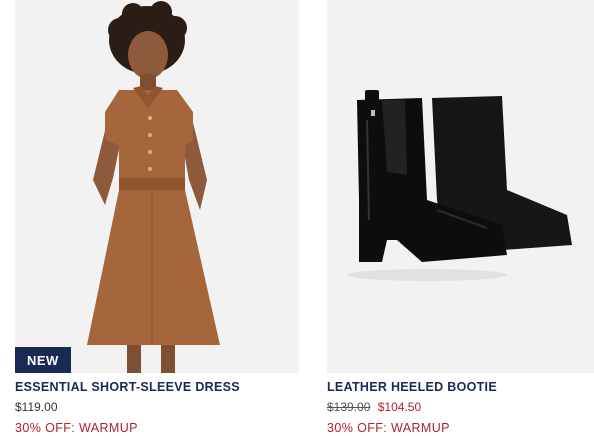  What do you see at coordinates (127, 387) in the screenshot?
I see `product-name: ESSENTIAL SHORT-SLEEVE DRESS` at bounding box center [127, 387].